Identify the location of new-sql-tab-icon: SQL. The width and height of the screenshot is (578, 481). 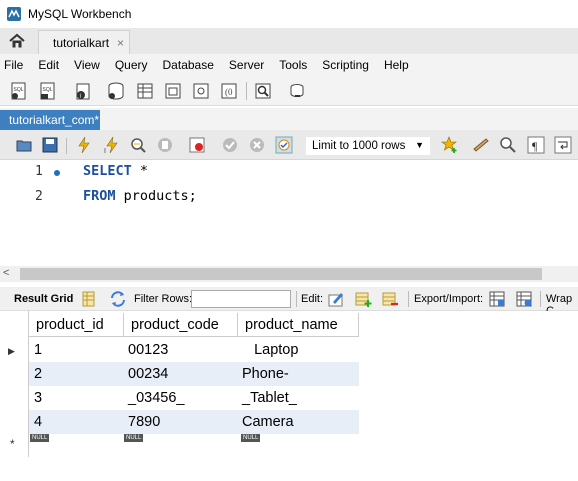
(19, 91).